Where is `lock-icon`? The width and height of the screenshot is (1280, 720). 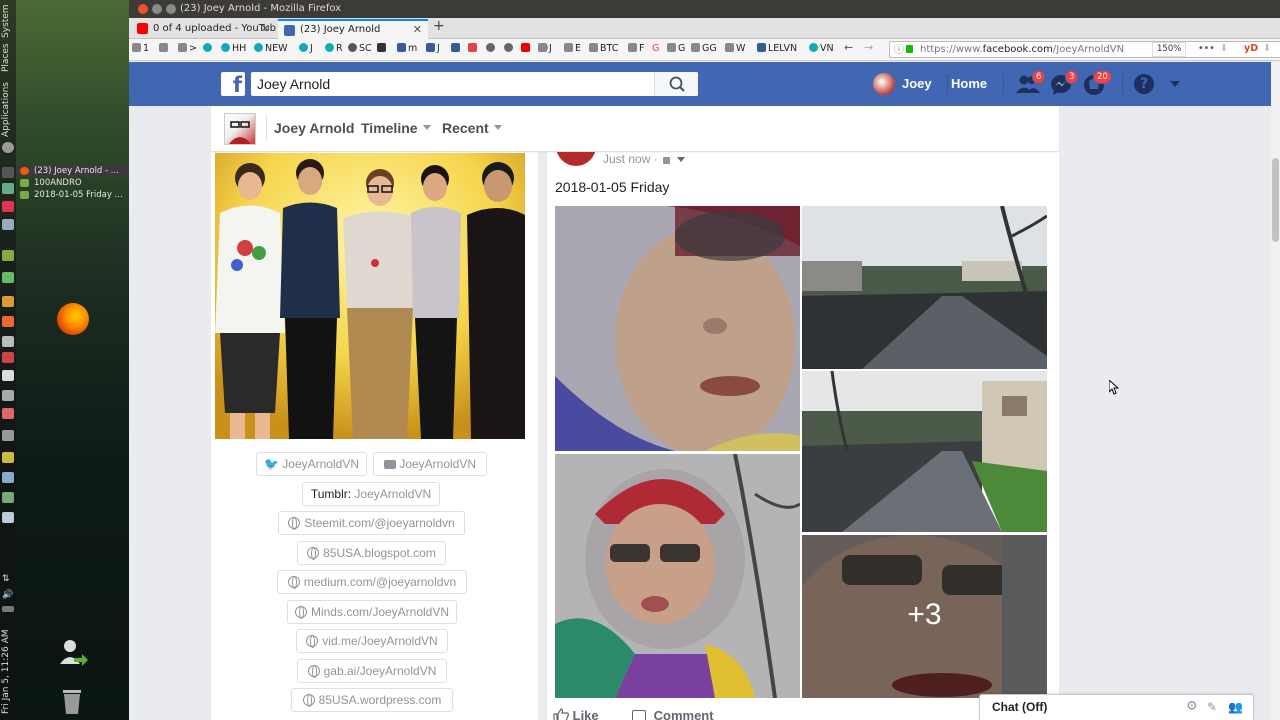
lock-icon is located at coordinates (667, 160).